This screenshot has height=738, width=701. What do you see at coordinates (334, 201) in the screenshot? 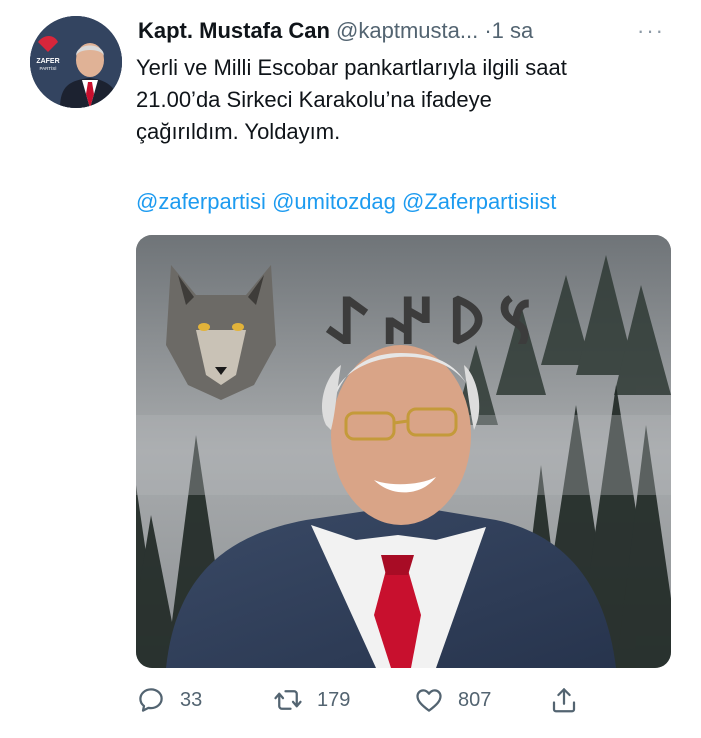
I see `mention-link: @umitozdag` at bounding box center [334, 201].